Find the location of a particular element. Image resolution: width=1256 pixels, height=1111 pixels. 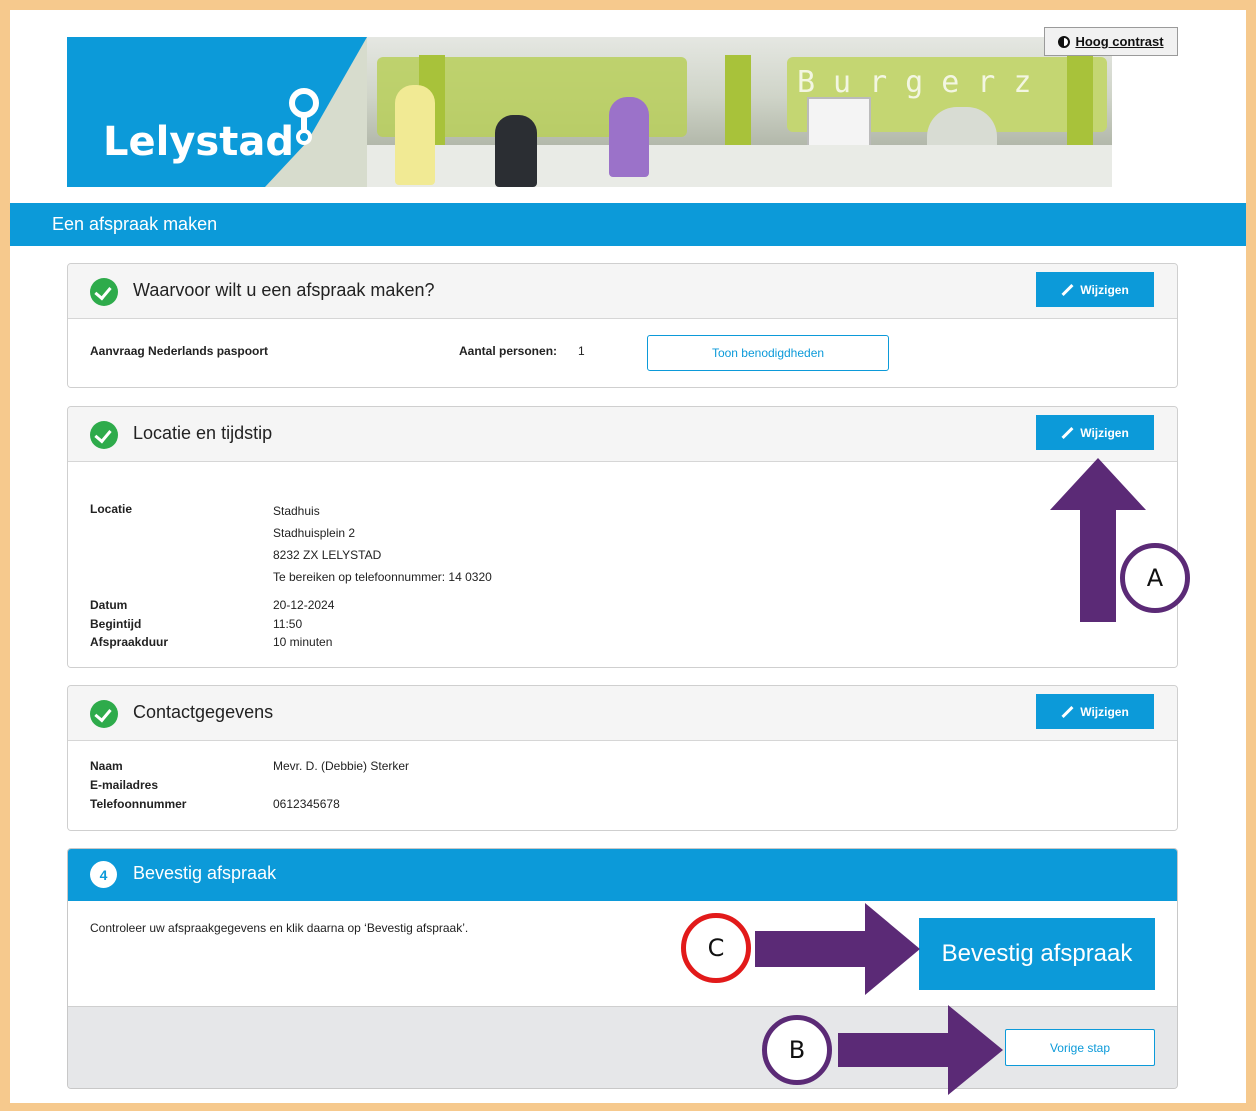

show-requirements-button: Toon benodigdheden is located at coordinates (768, 353).